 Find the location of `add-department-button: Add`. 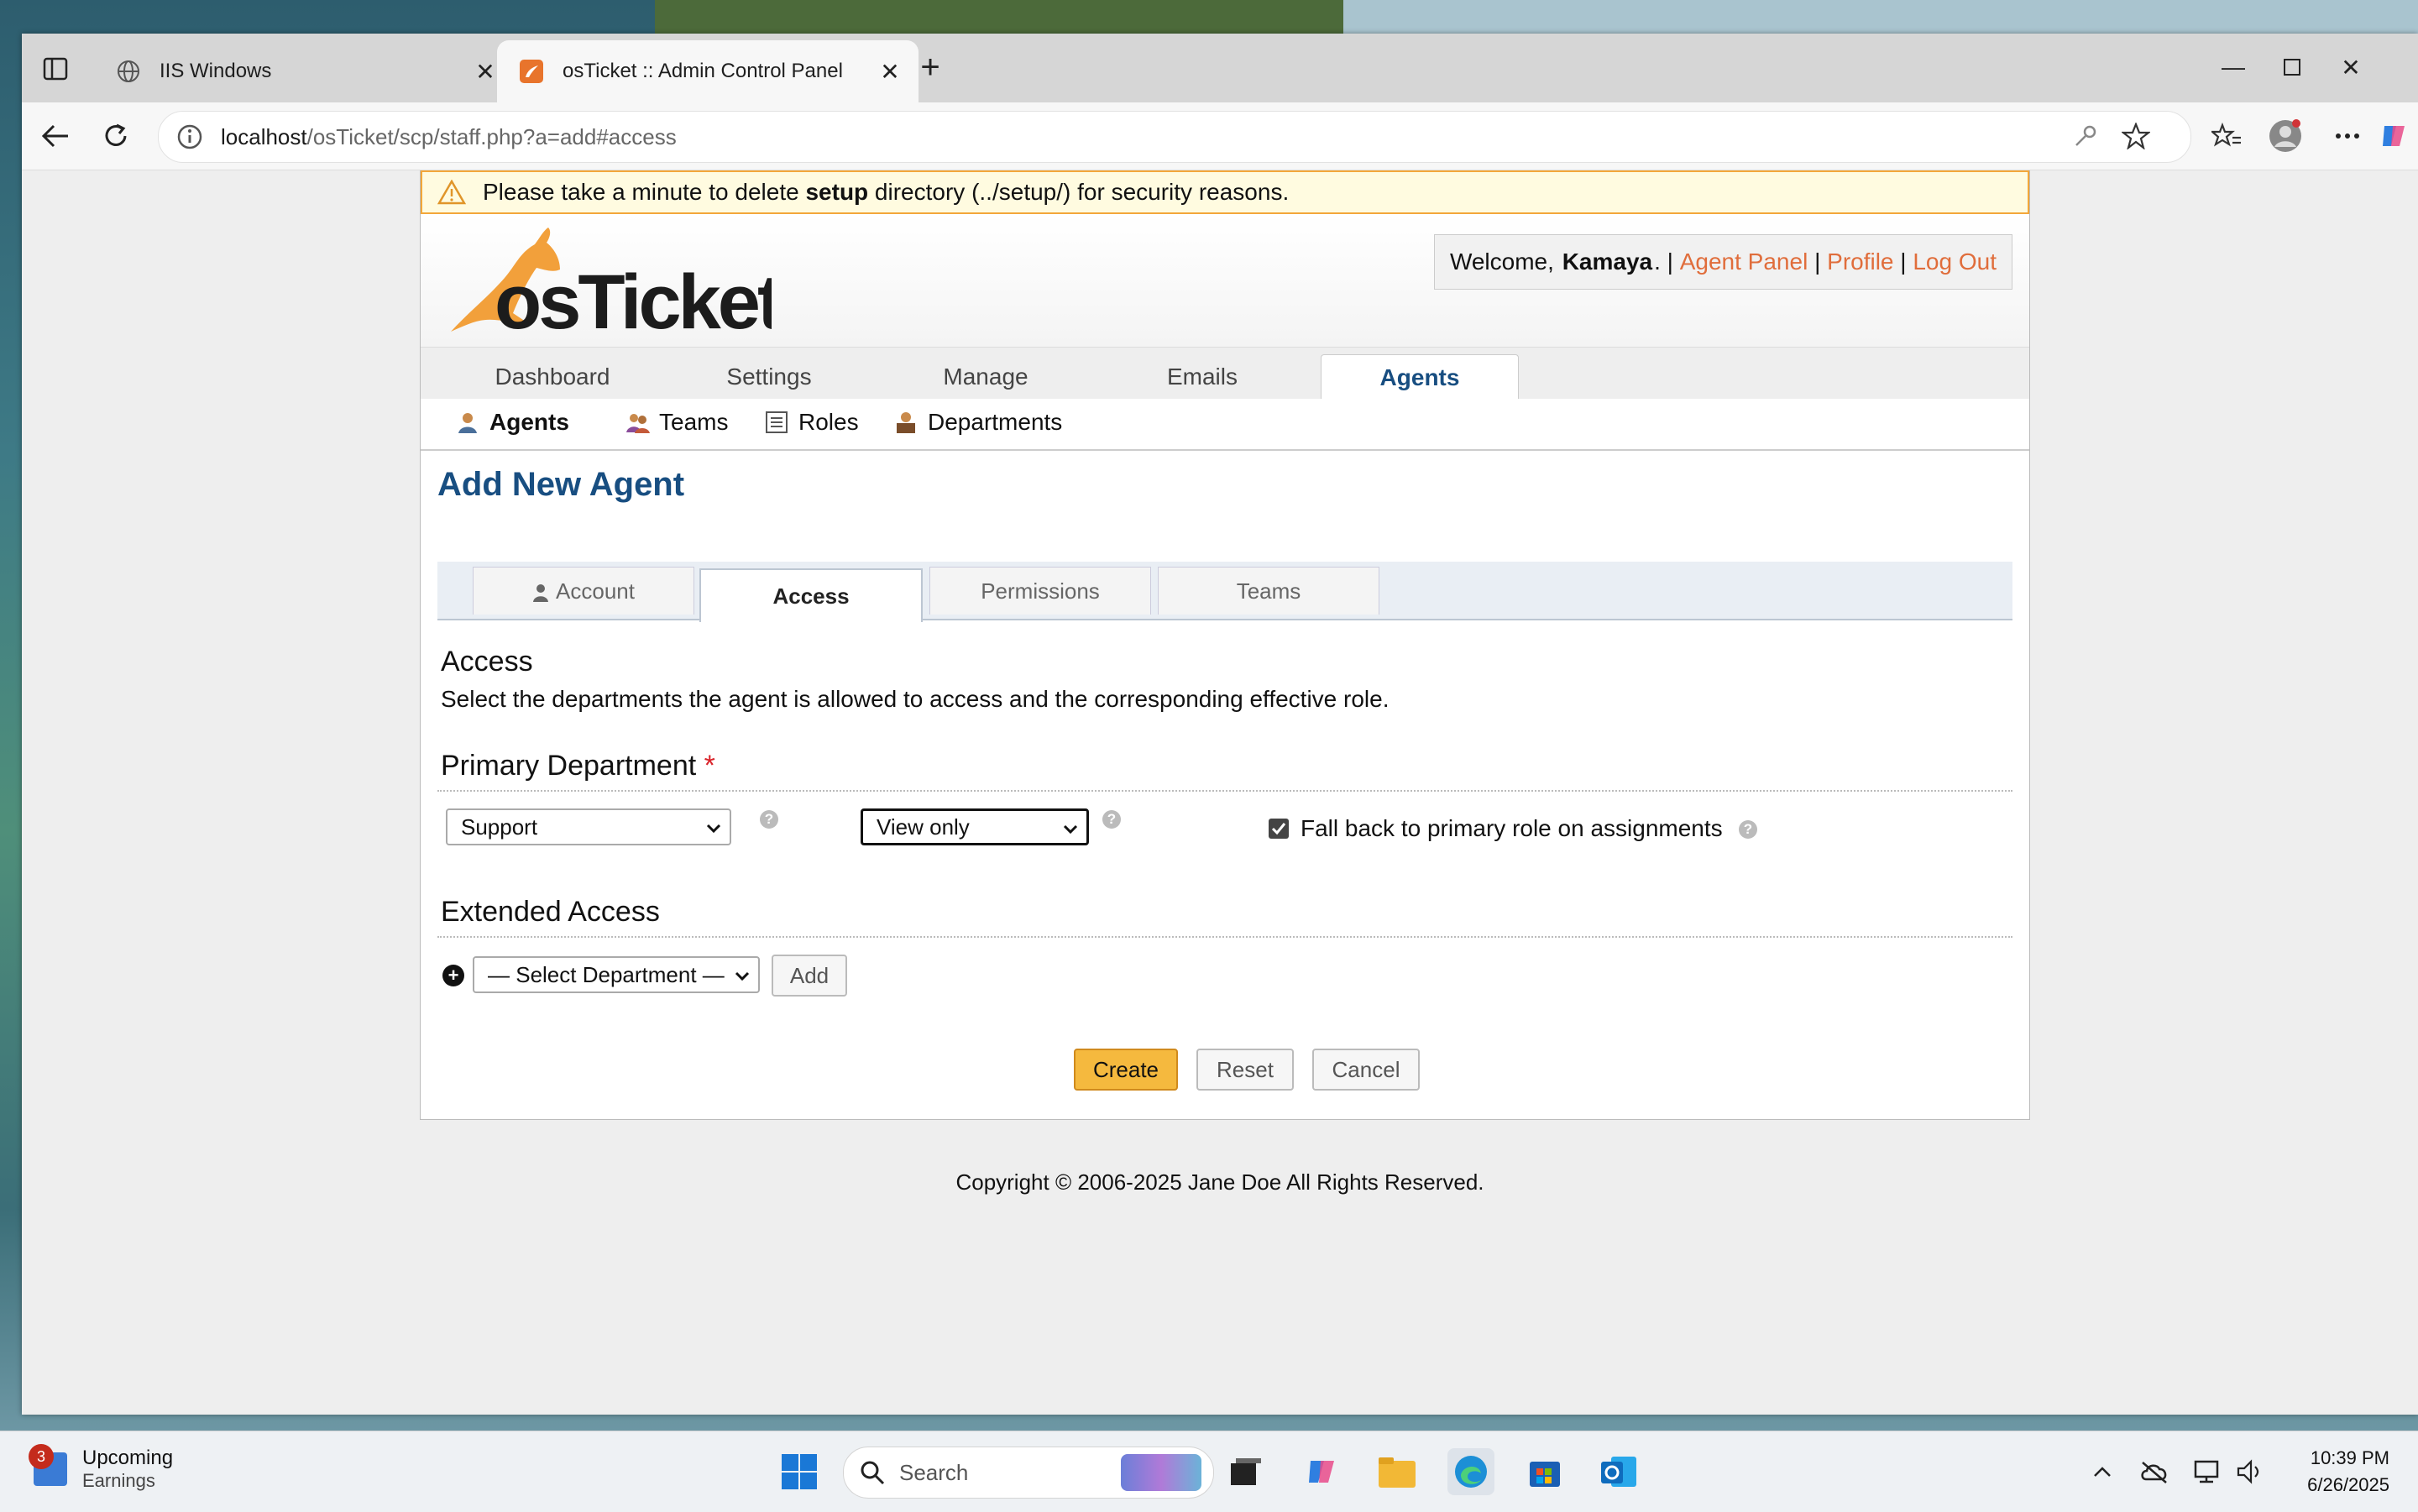

add-department-button: Add is located at coordinates (809, 976).